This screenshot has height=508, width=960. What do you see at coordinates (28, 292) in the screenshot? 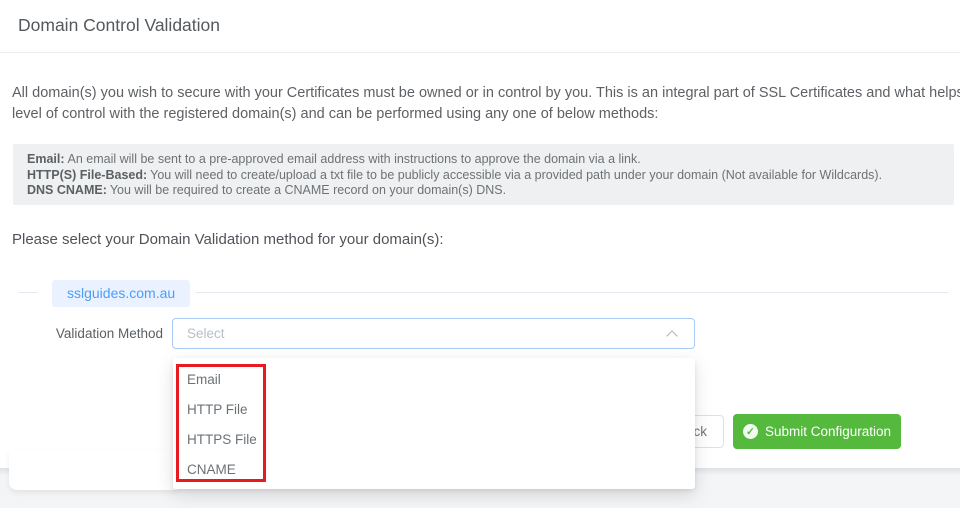
I see `domain-tab-divider-left` at bounding box center [28, 292].